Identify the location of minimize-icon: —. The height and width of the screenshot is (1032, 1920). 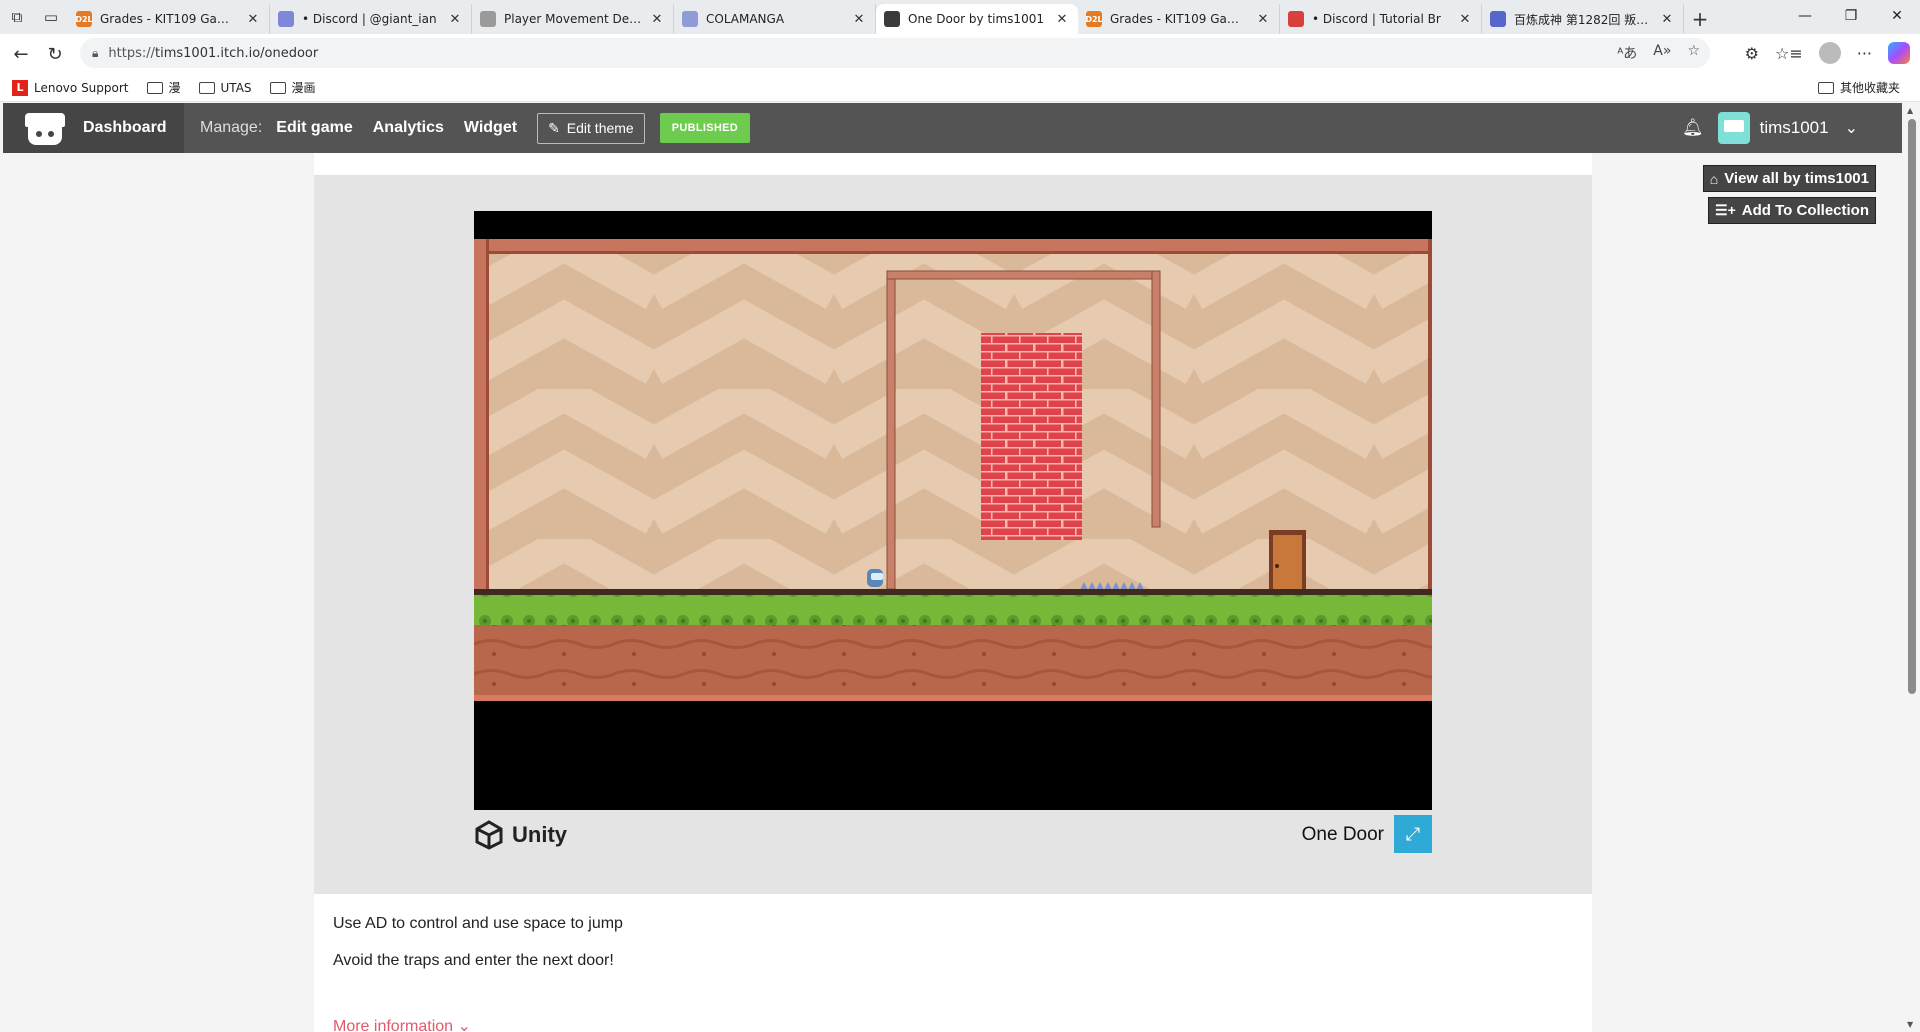
(1805, 16).